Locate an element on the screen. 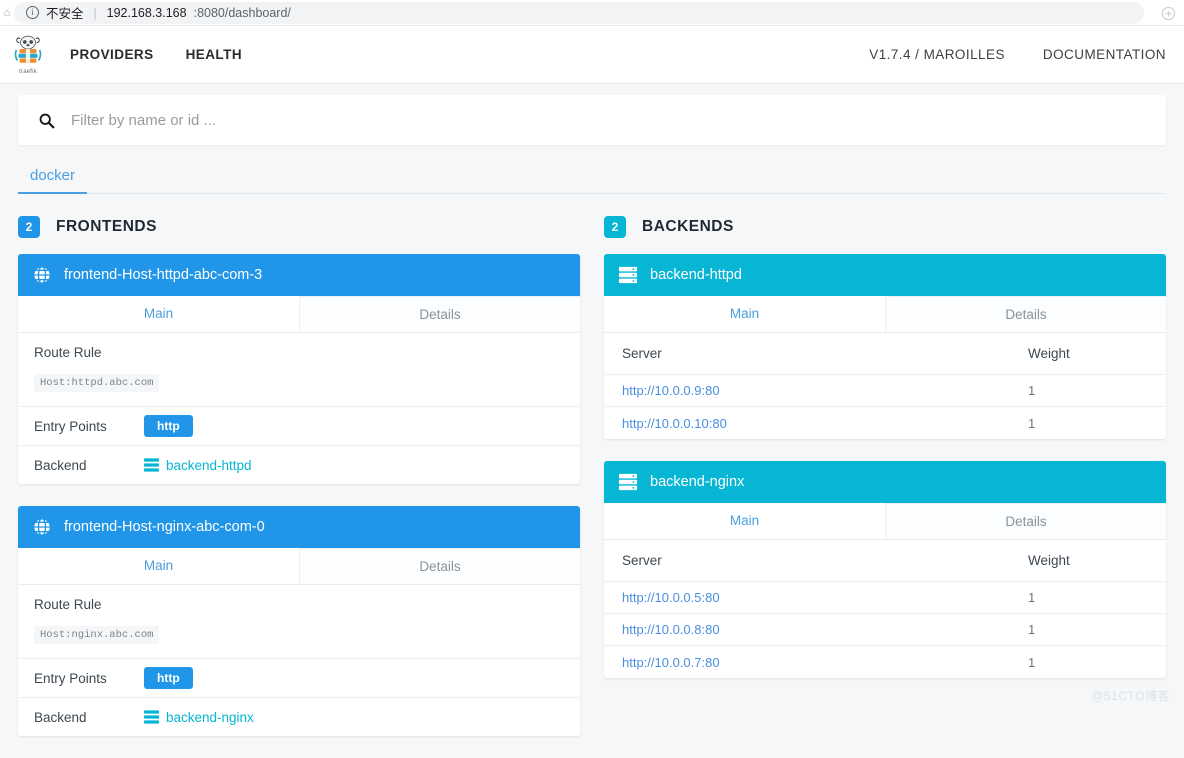 The width and height of the screenshot is (1184, 758). server-url-link: http://10.0.0.7:80 is located at coordinates (671, 662).